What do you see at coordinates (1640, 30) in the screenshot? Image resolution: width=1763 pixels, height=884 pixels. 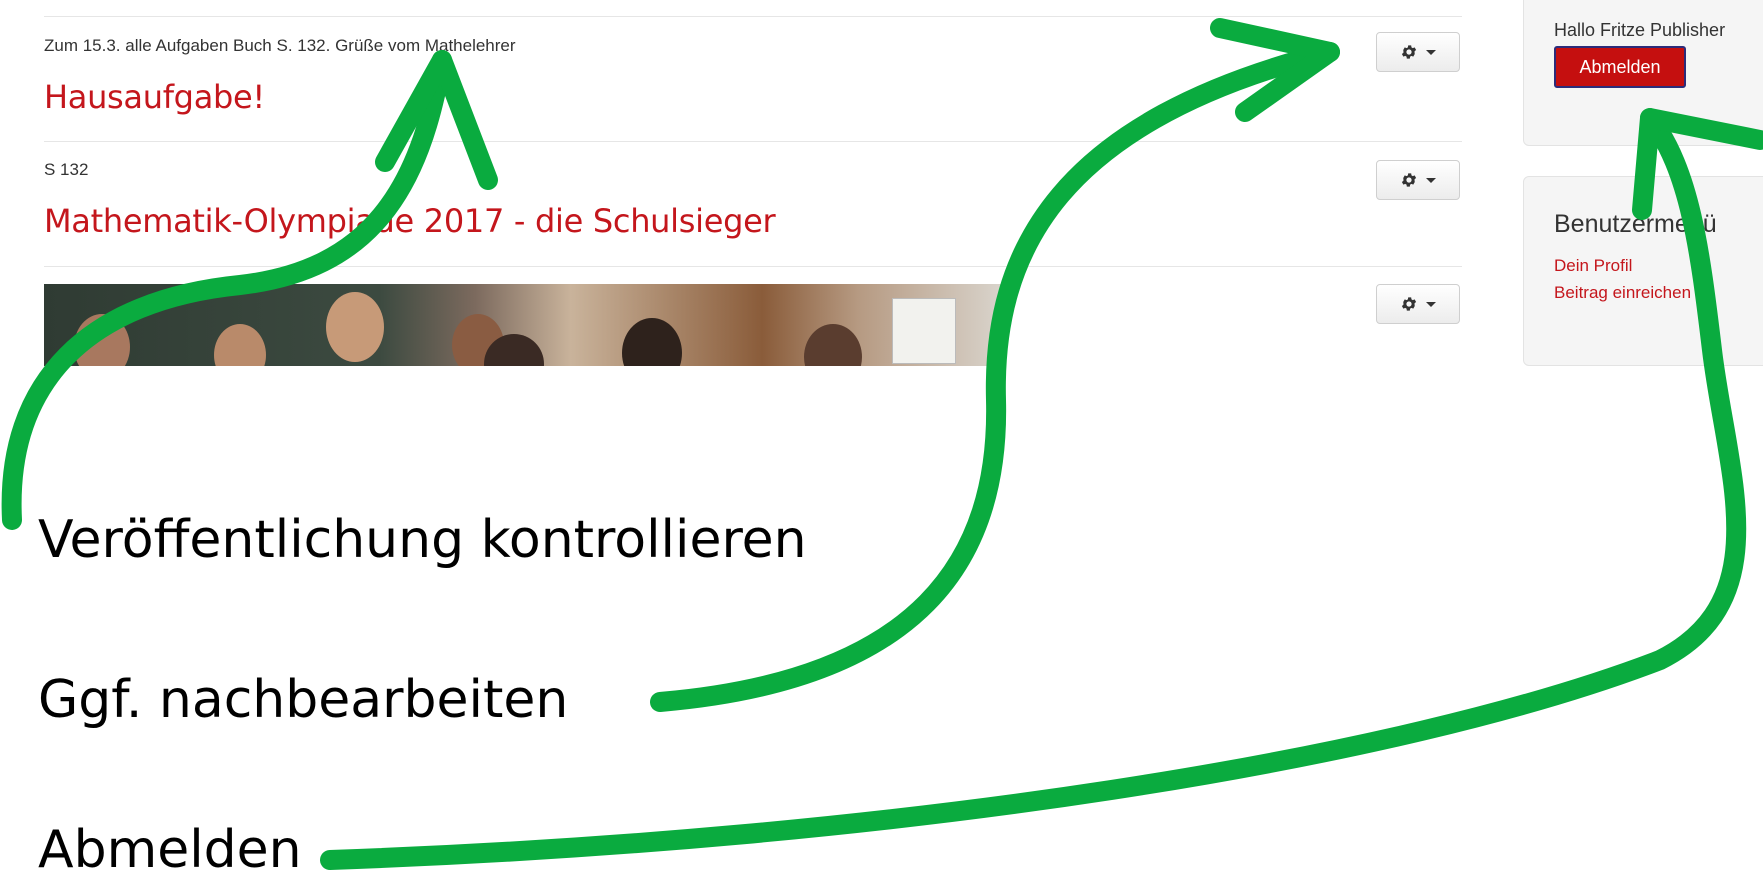 I see `user-greeting: Hallo Fritze Publisher` at bounding box center [1640, 30].